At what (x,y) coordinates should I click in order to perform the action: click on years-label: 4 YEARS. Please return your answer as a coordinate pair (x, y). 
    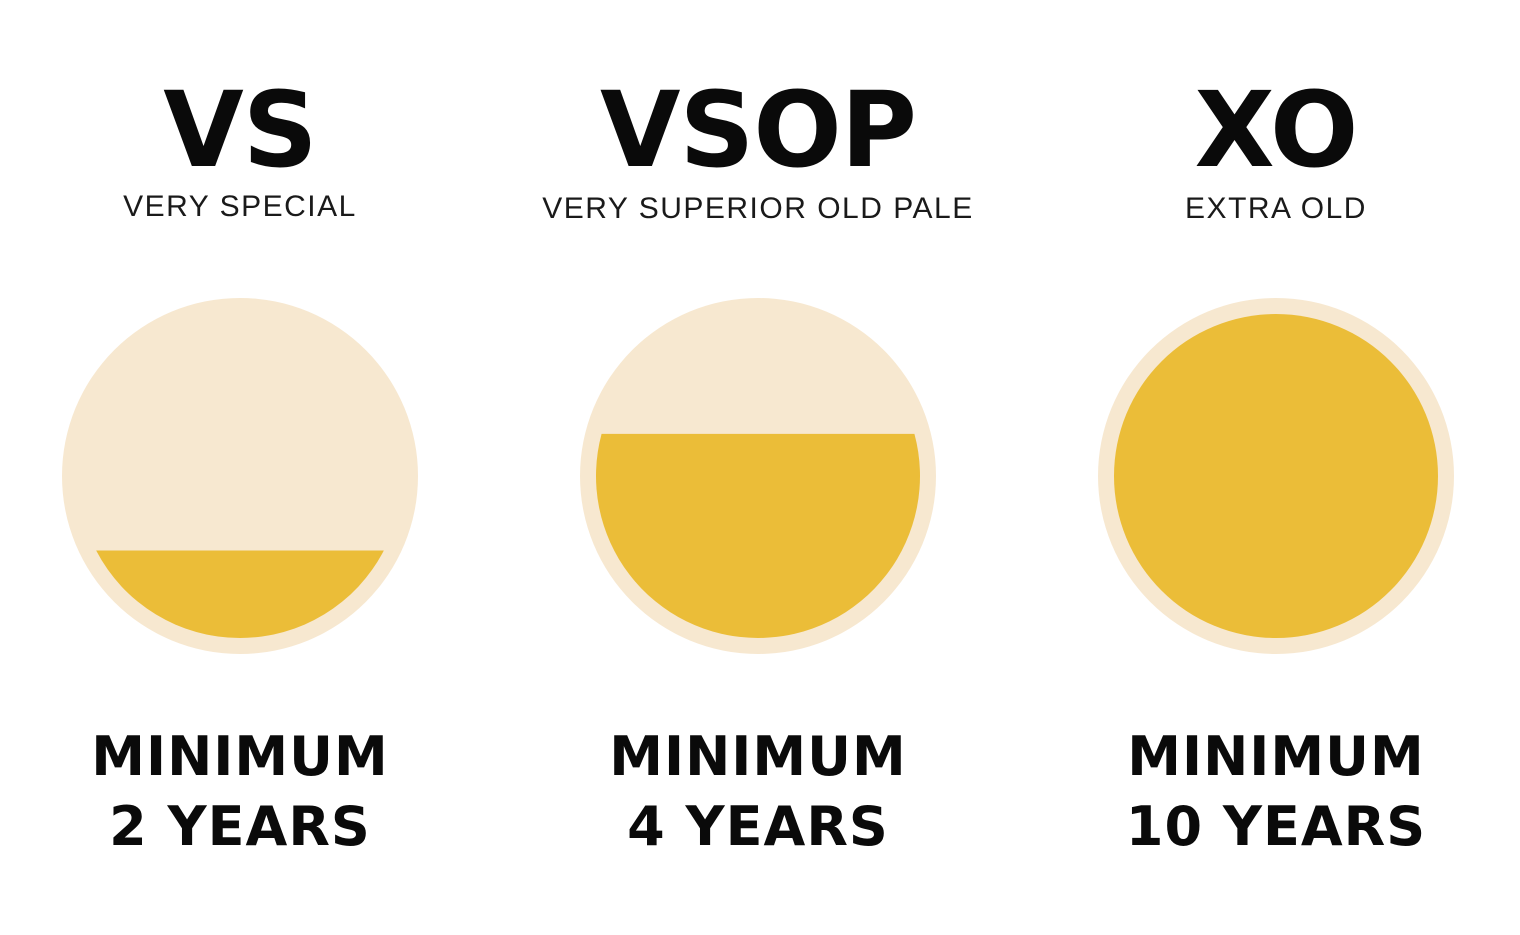
    Looking at the image, I should click on (758, 826).